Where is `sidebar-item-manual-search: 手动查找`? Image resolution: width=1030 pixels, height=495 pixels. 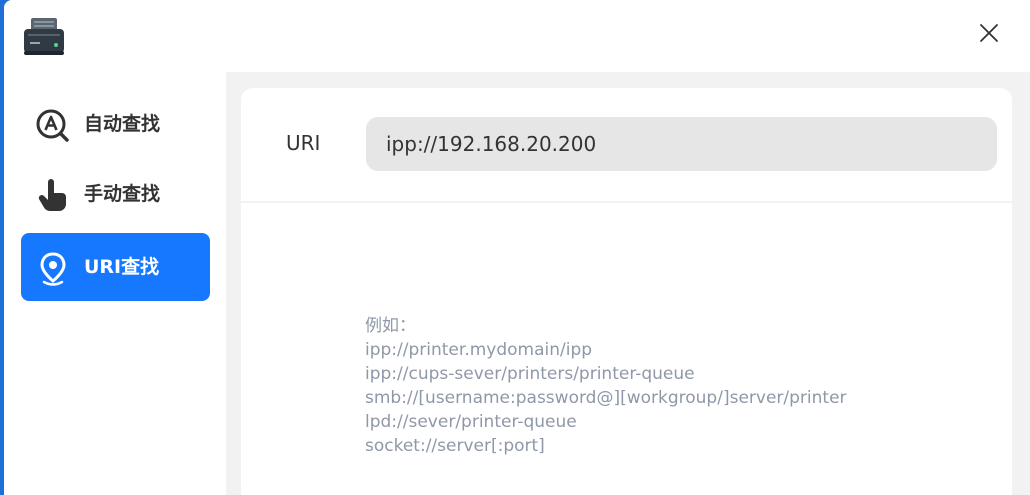 sidebar-item-manual-search: 手动查找 is located at coordinates (115, 194).